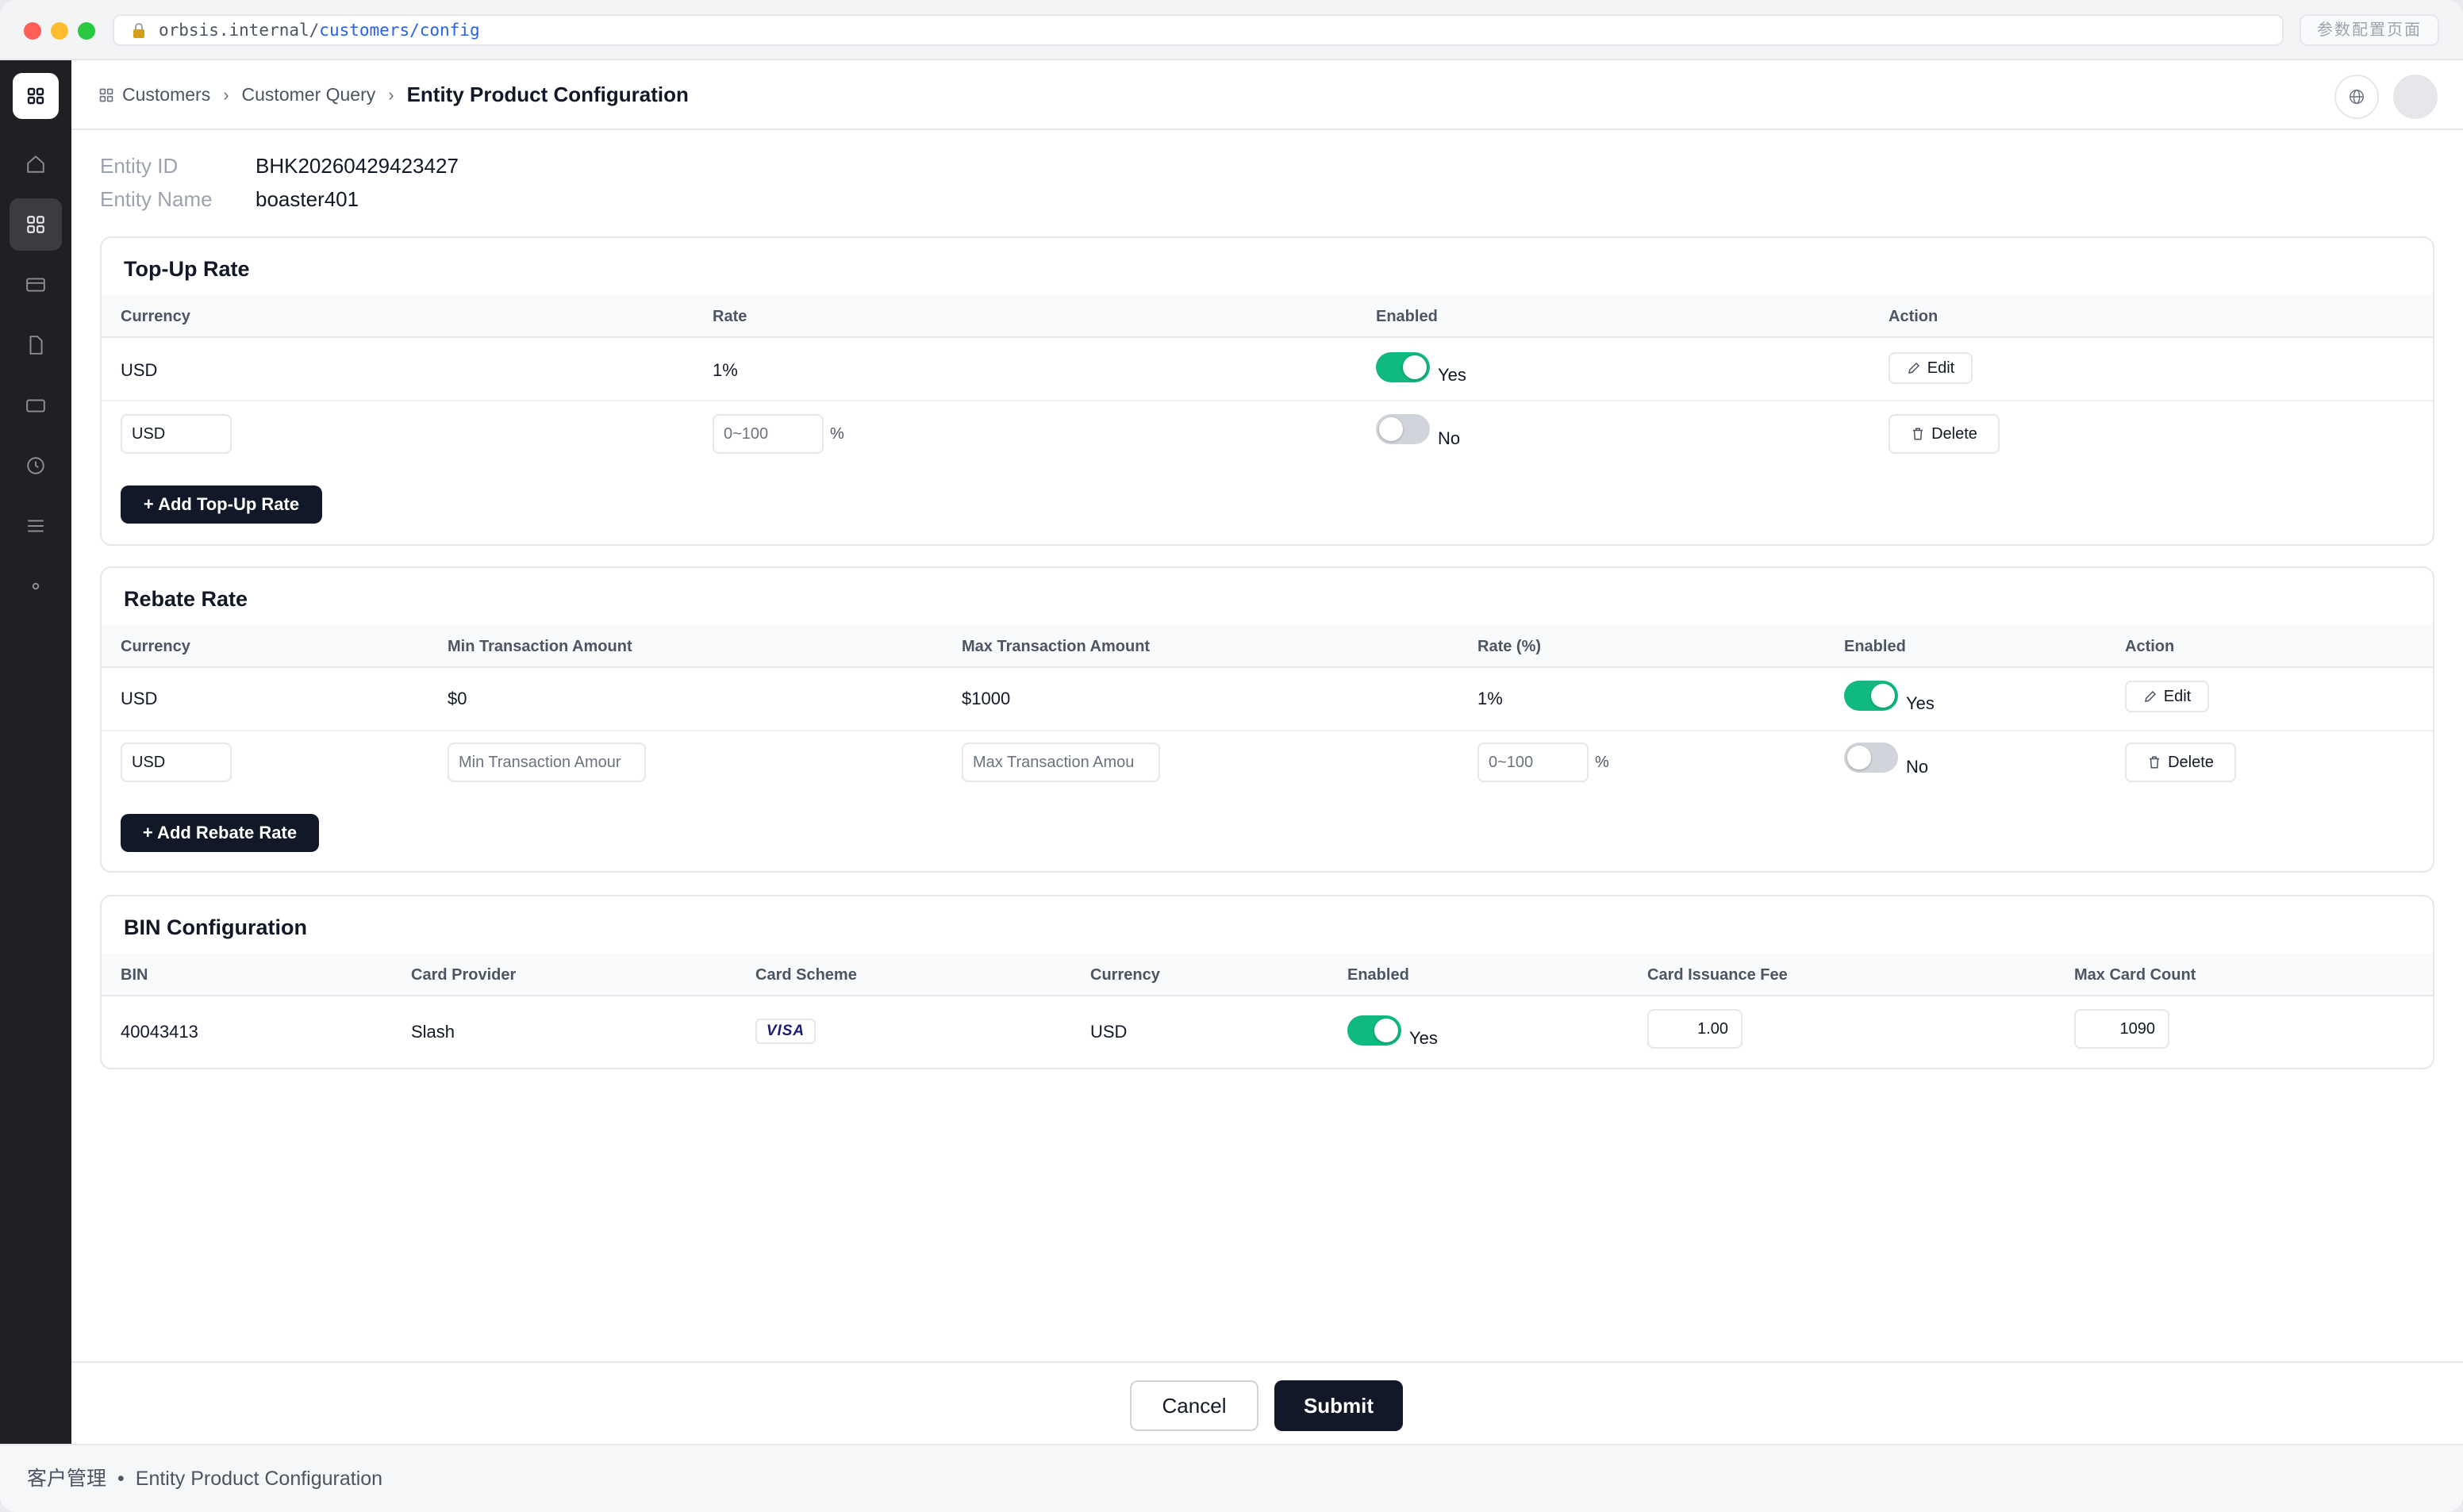 The width and height of the screenshot is (2463, 1512). I want to click on sidebar-item-devices, so click(36, 406).